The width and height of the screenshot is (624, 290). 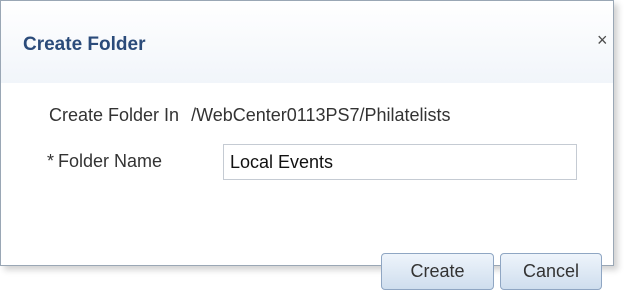 What do you see at coordinates (321, 115) in the screenshot?
I see `create-folder-in-path: /WebCenter0113PS7/Philatelists` at bounding box center [321, 115].